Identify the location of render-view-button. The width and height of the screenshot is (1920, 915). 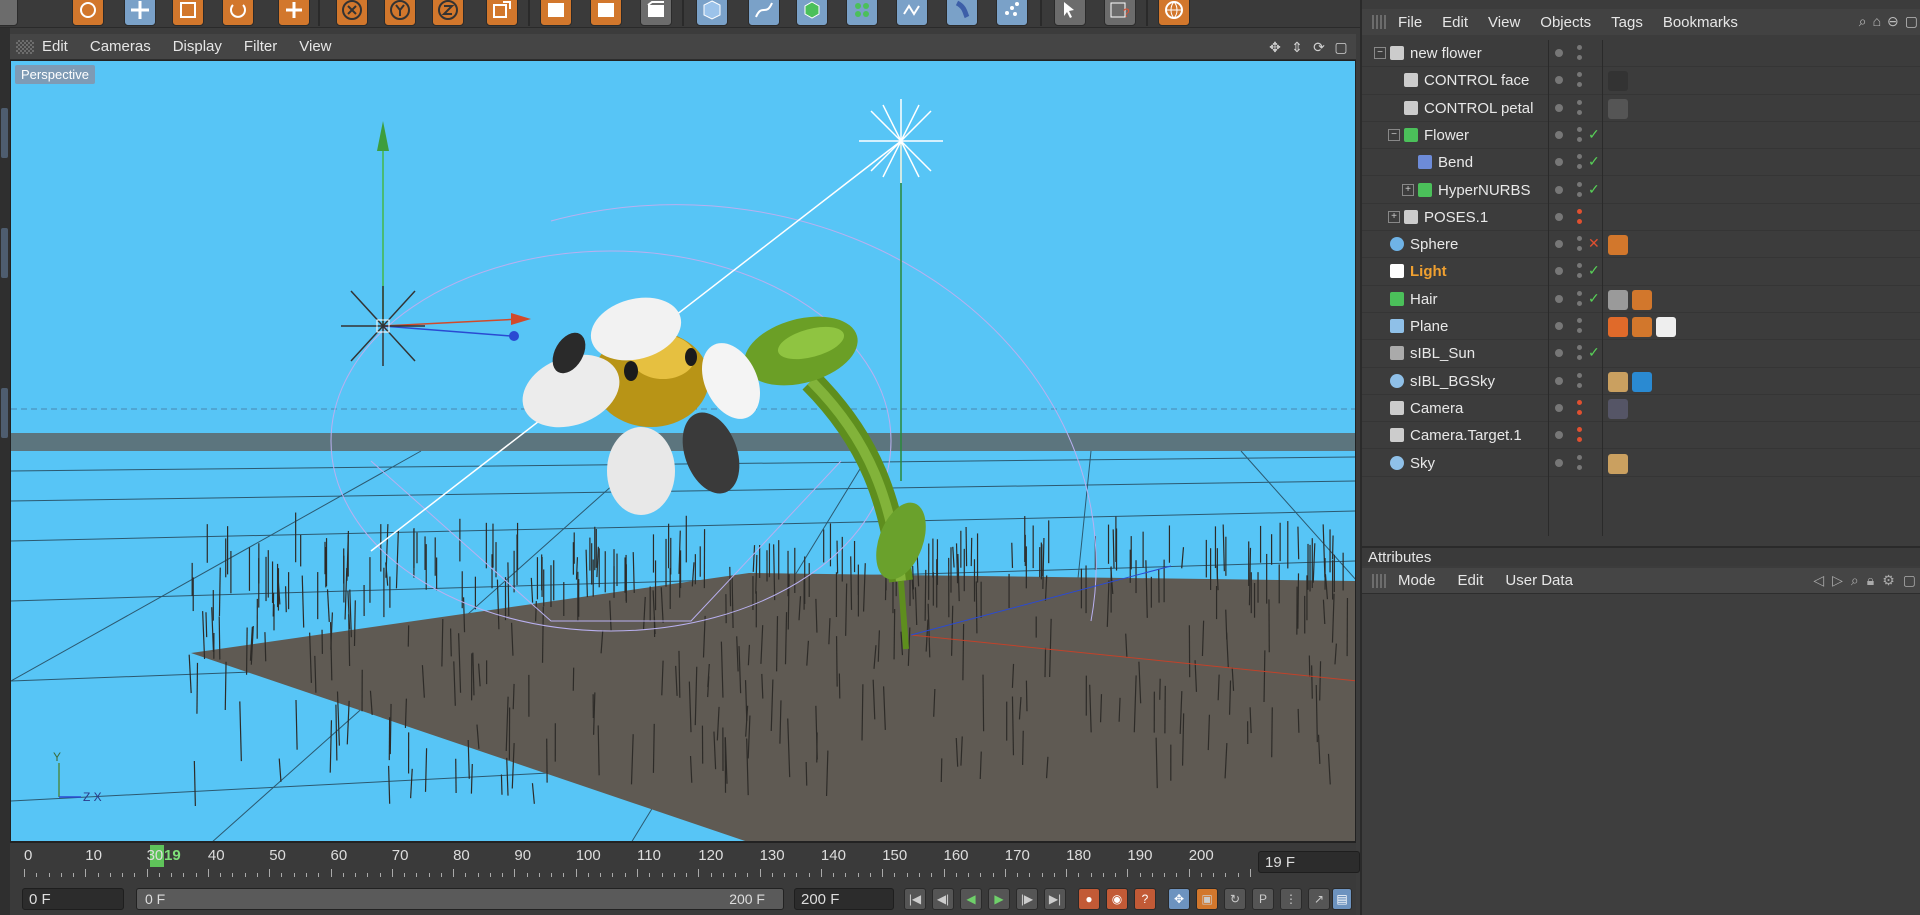
(556, 13).